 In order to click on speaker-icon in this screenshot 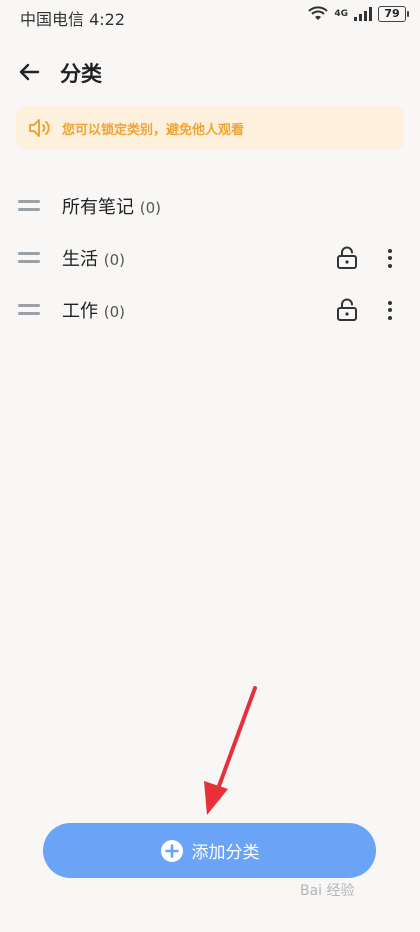, I will do `click(40, 128)`.